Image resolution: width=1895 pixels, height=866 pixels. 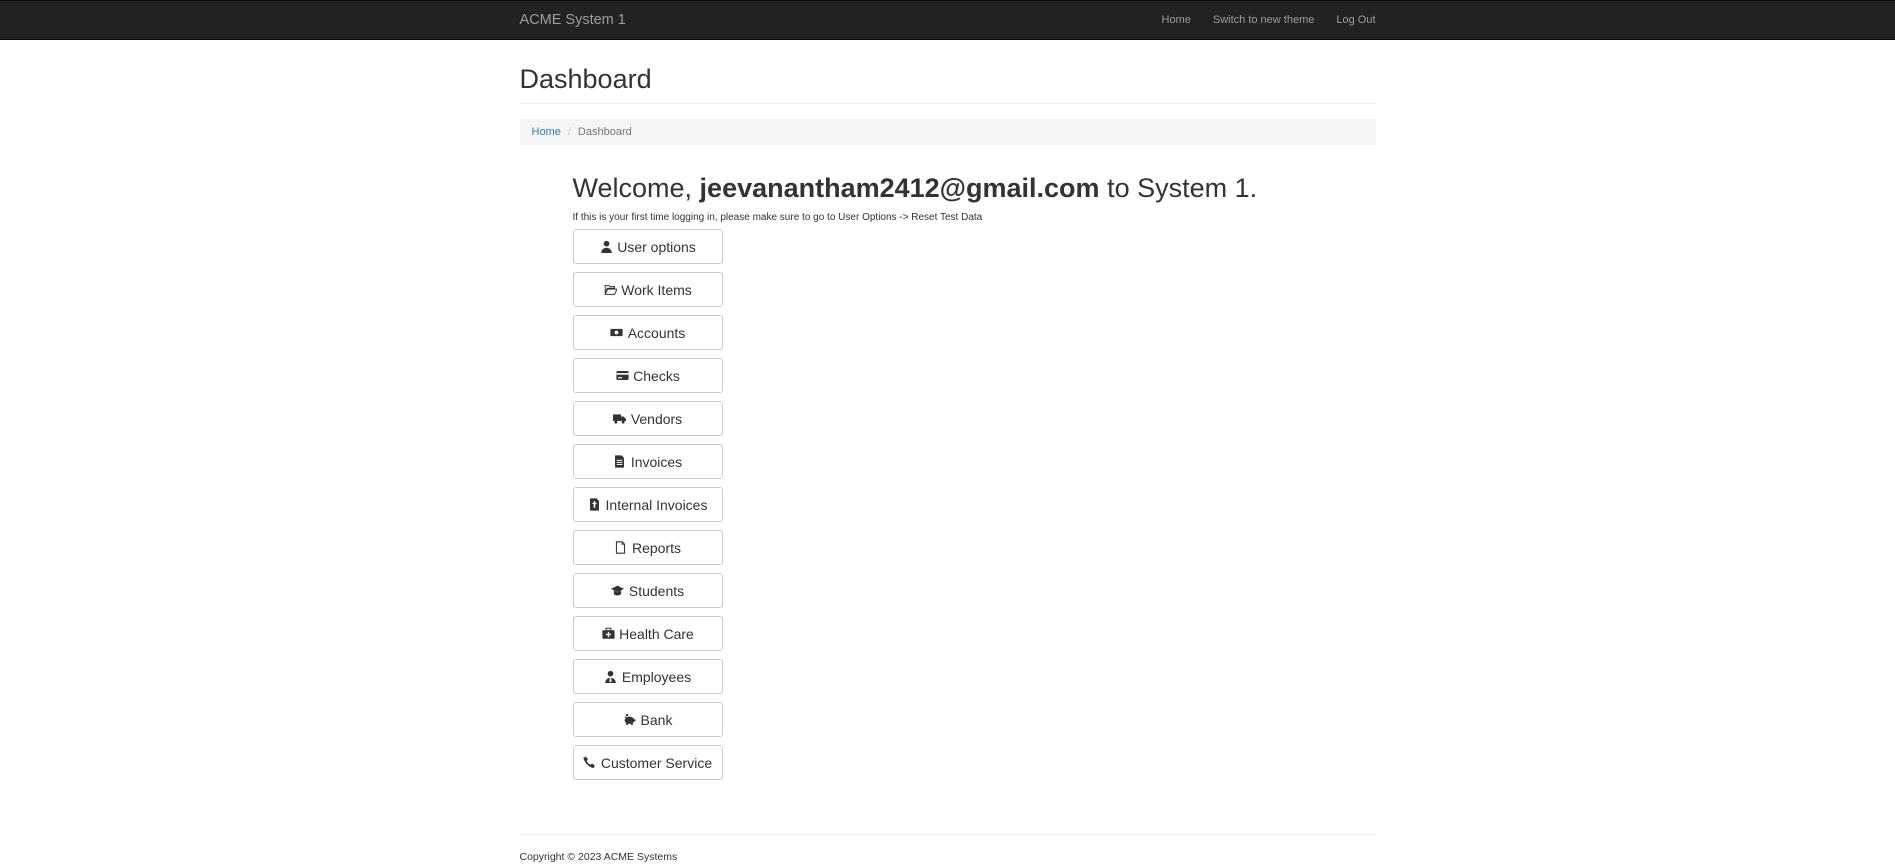 What do you see at coordinates (947, 132) in the screenshot?
I see `breadcrumb: Home / Dashboard` at bounding box center [947, 132].